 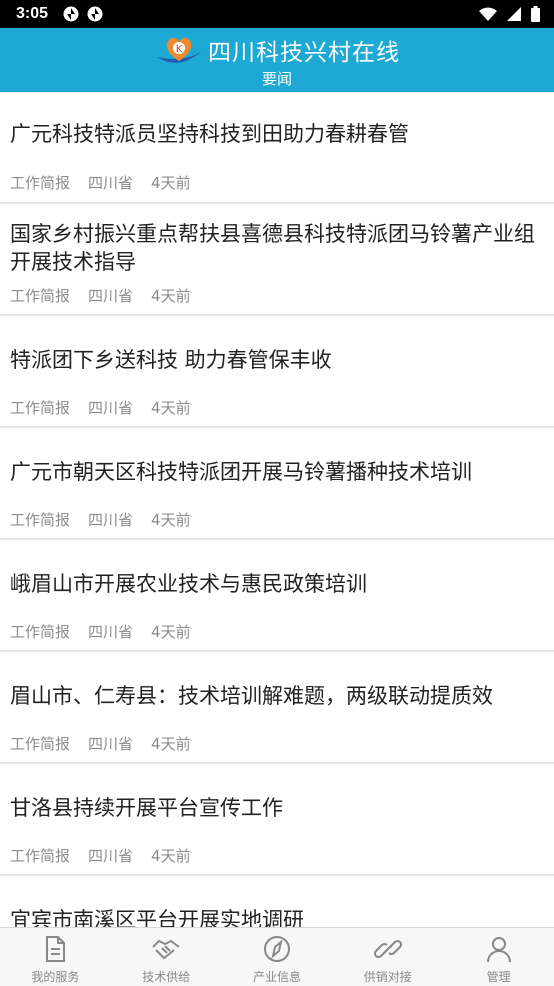 What do you see at coordinates (166, 949) in the screenshot?
I see `handshake-icon` at bounding box center [166, 949].